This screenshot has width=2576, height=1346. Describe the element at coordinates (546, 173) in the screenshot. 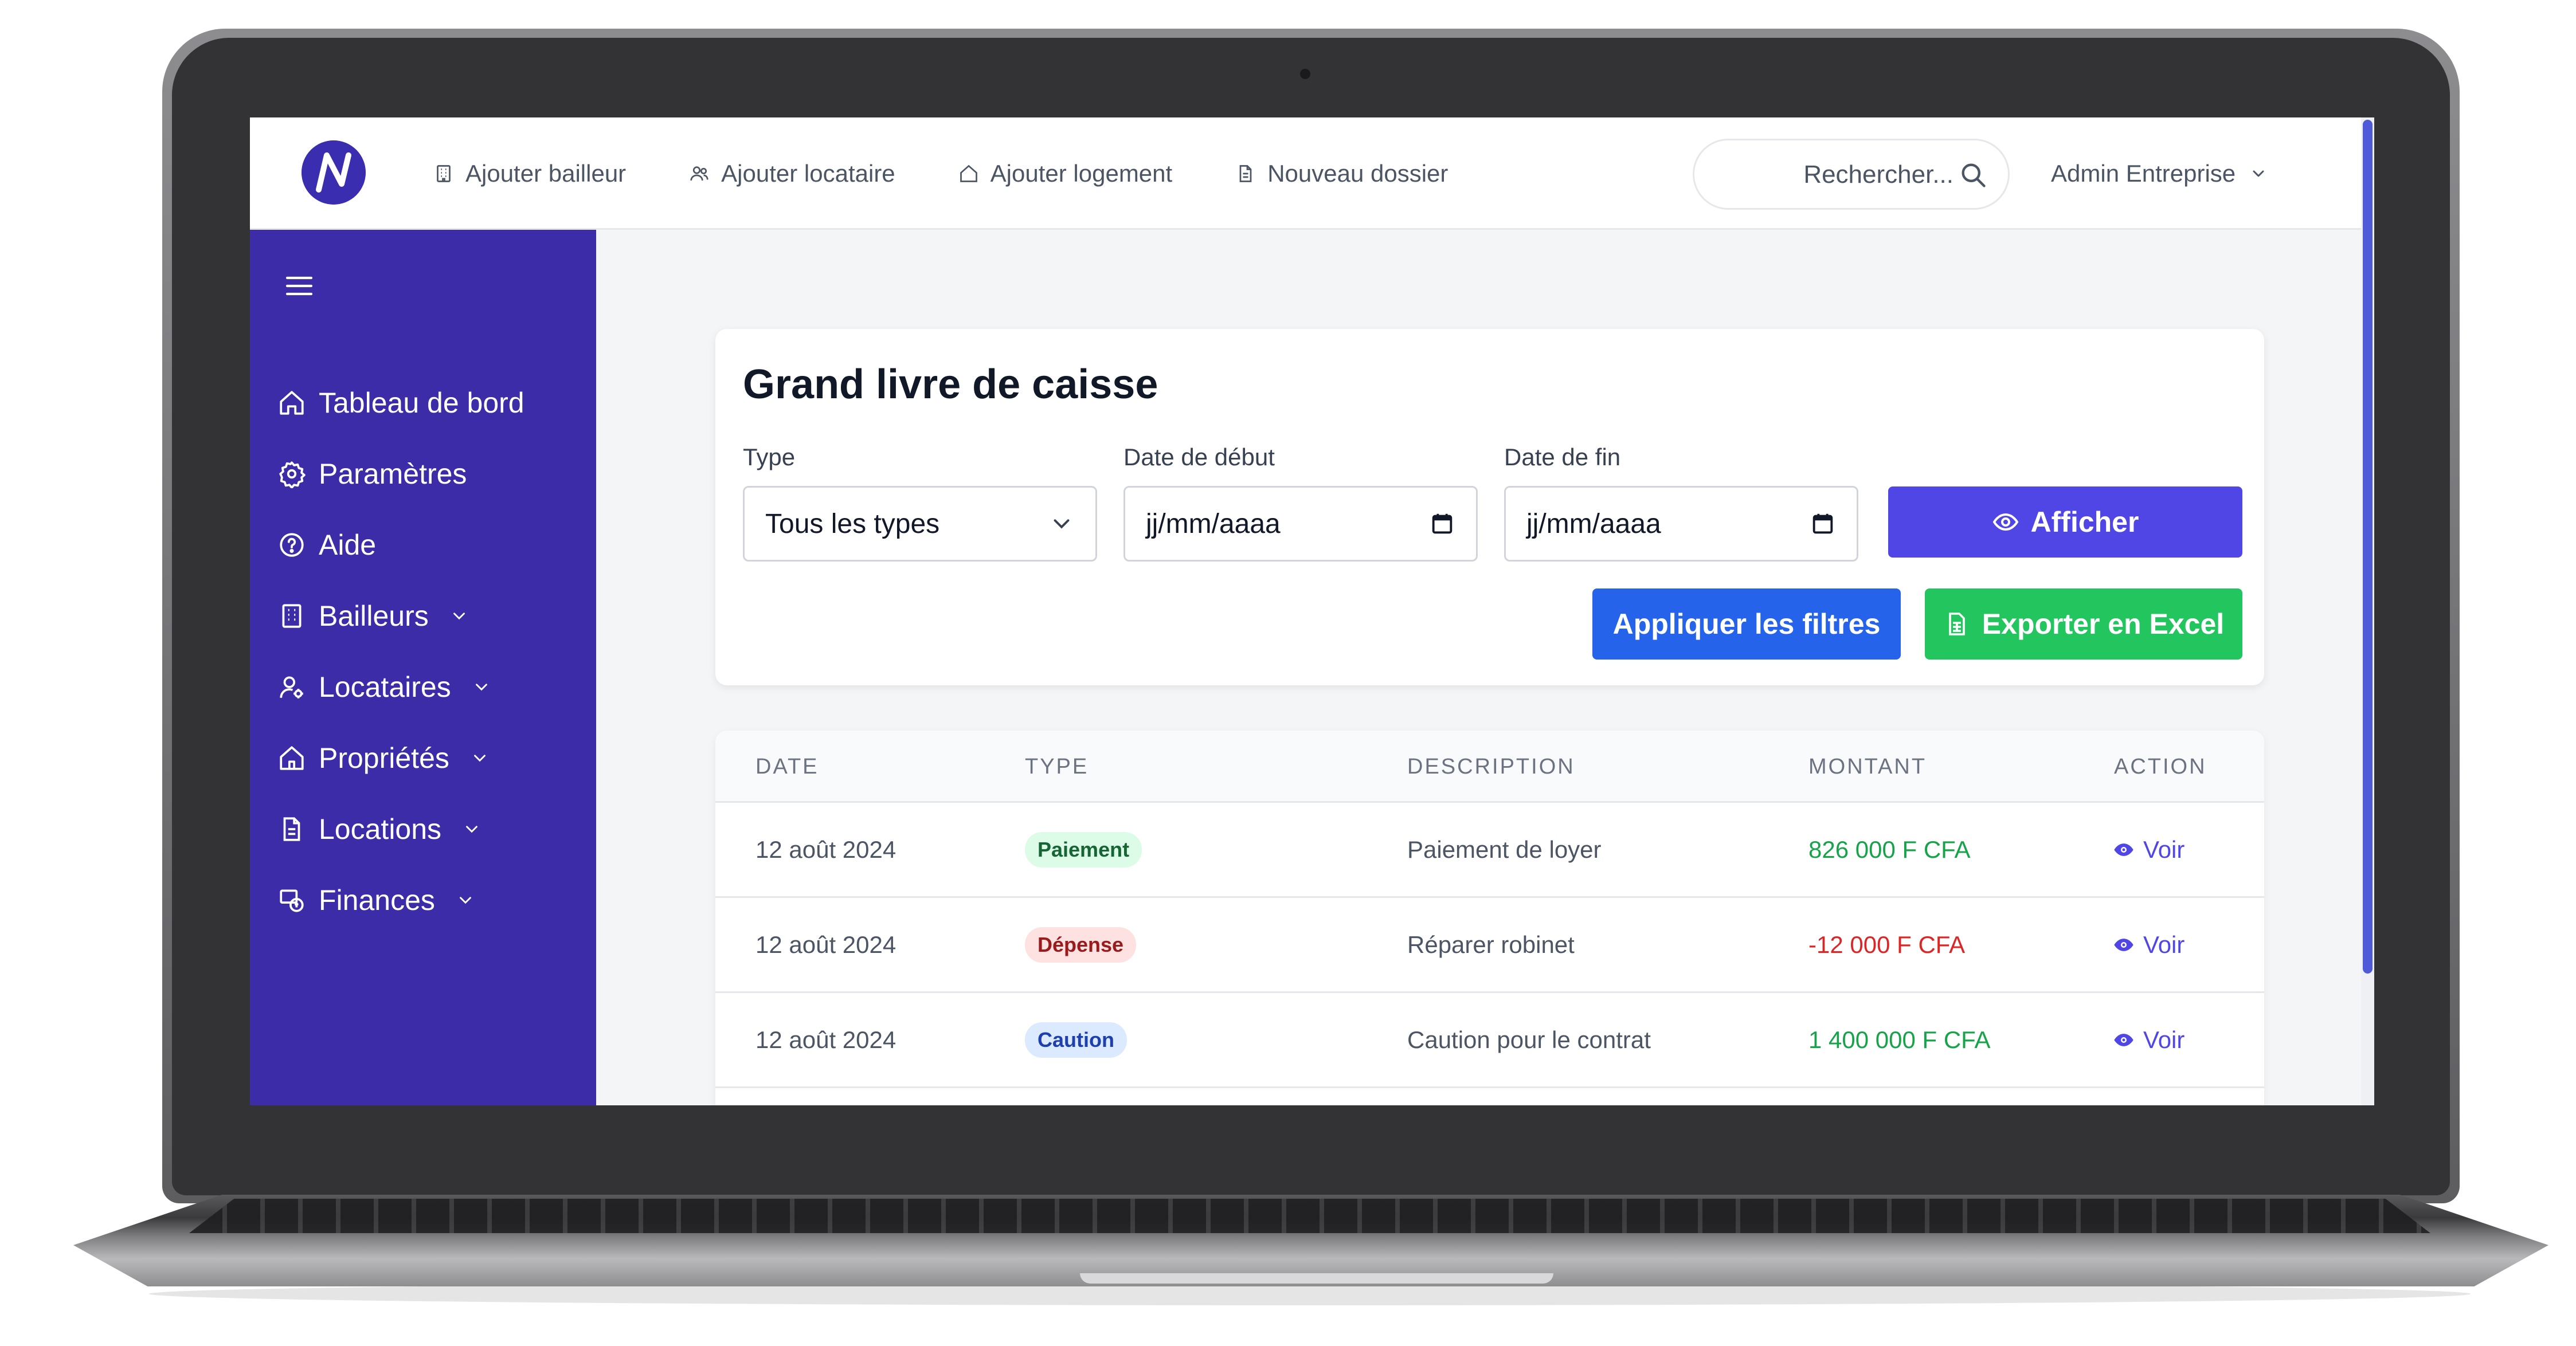

I see `nav-add-landlord-label: Ajouter bailleur` at that location.